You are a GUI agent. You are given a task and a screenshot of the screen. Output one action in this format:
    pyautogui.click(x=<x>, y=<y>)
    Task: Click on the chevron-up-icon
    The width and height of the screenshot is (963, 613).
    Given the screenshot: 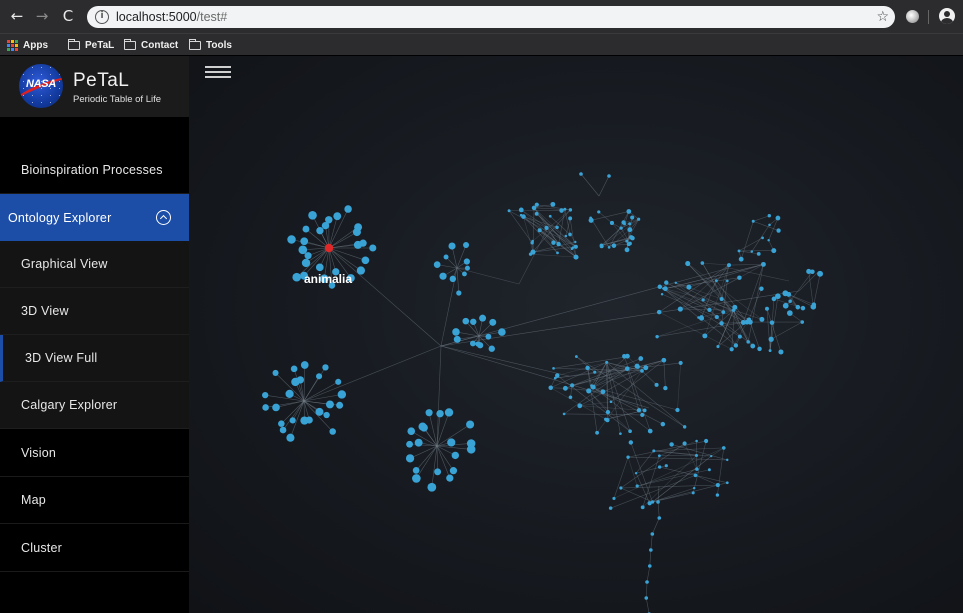 What is the action you would take?
    pyautogui.click(x=163, y=217)
    